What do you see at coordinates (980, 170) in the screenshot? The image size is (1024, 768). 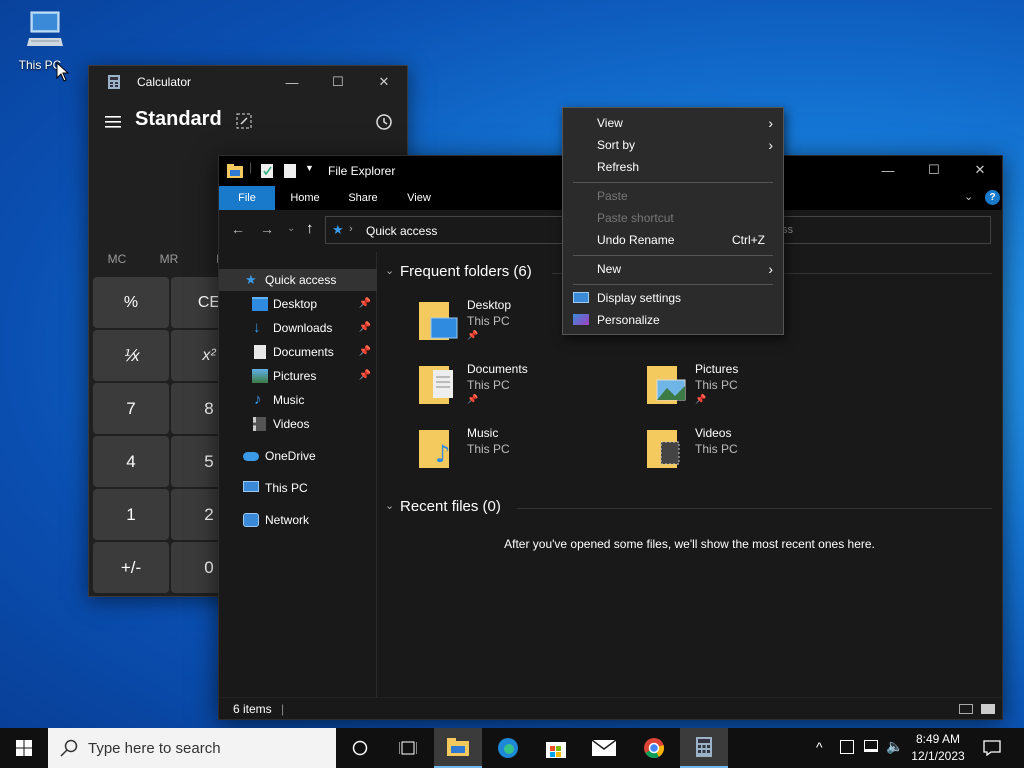 I see `explorer-close-button: ✕` at bounding box center [980, 170].